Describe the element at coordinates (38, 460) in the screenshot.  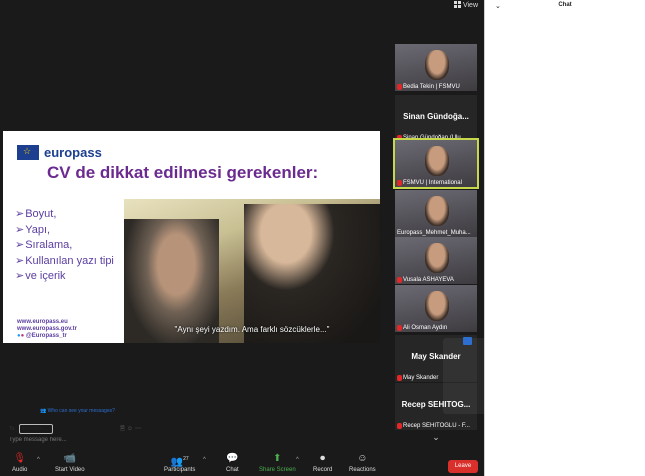
I see `audio-options-caret-icon: ^` at that location.